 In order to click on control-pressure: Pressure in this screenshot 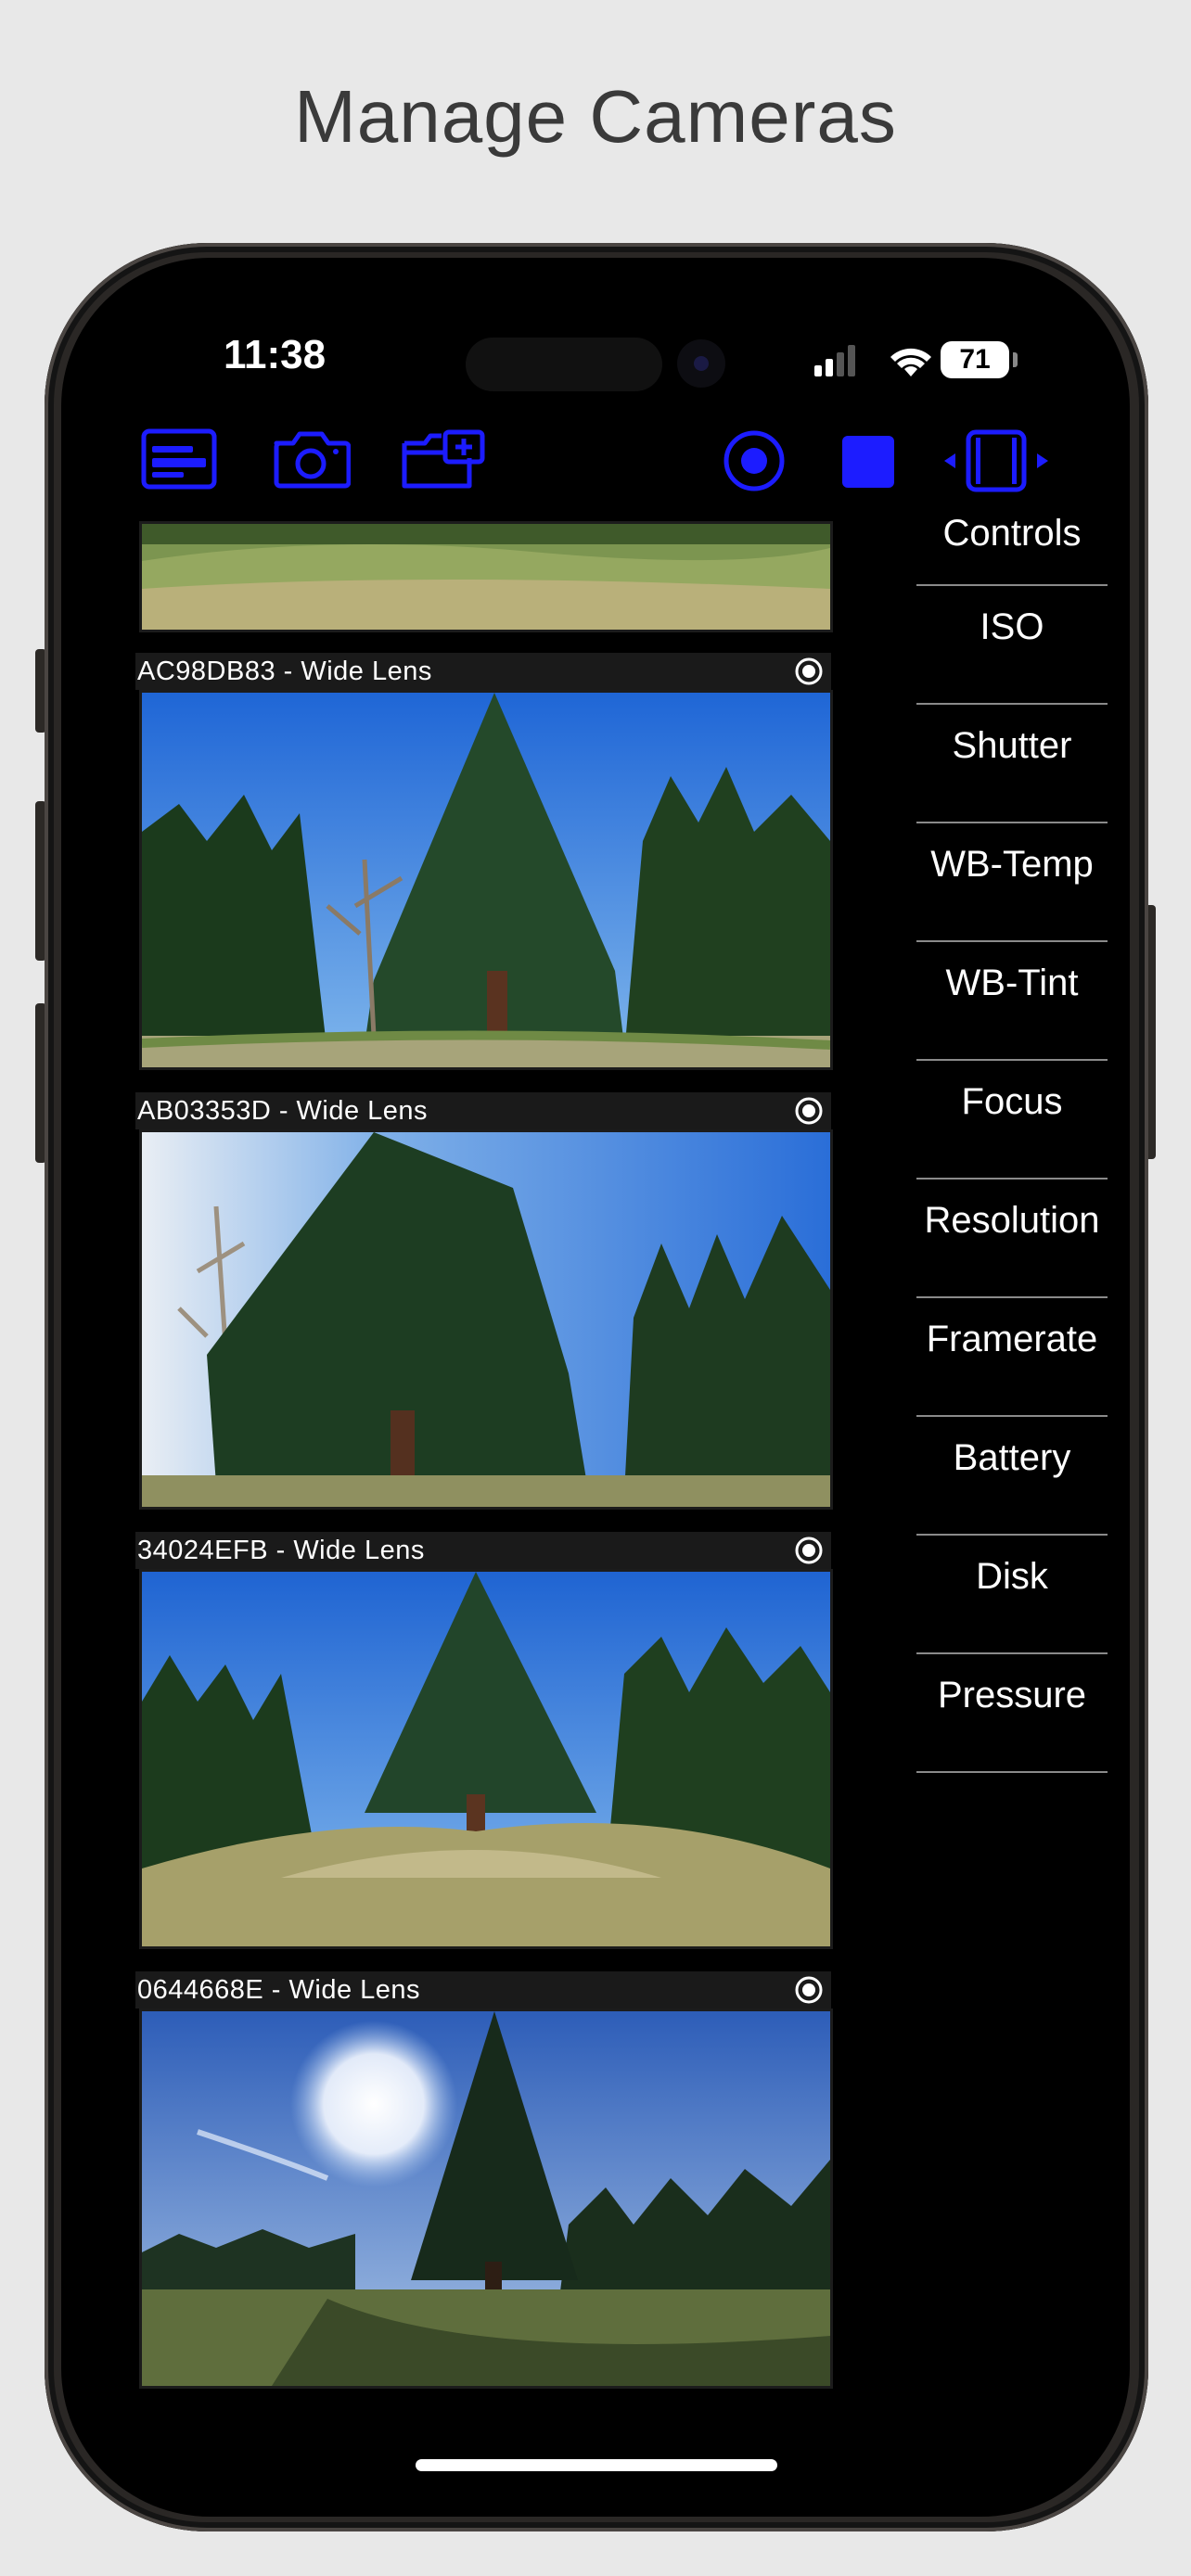, I will do `click(1012, 1712)`.